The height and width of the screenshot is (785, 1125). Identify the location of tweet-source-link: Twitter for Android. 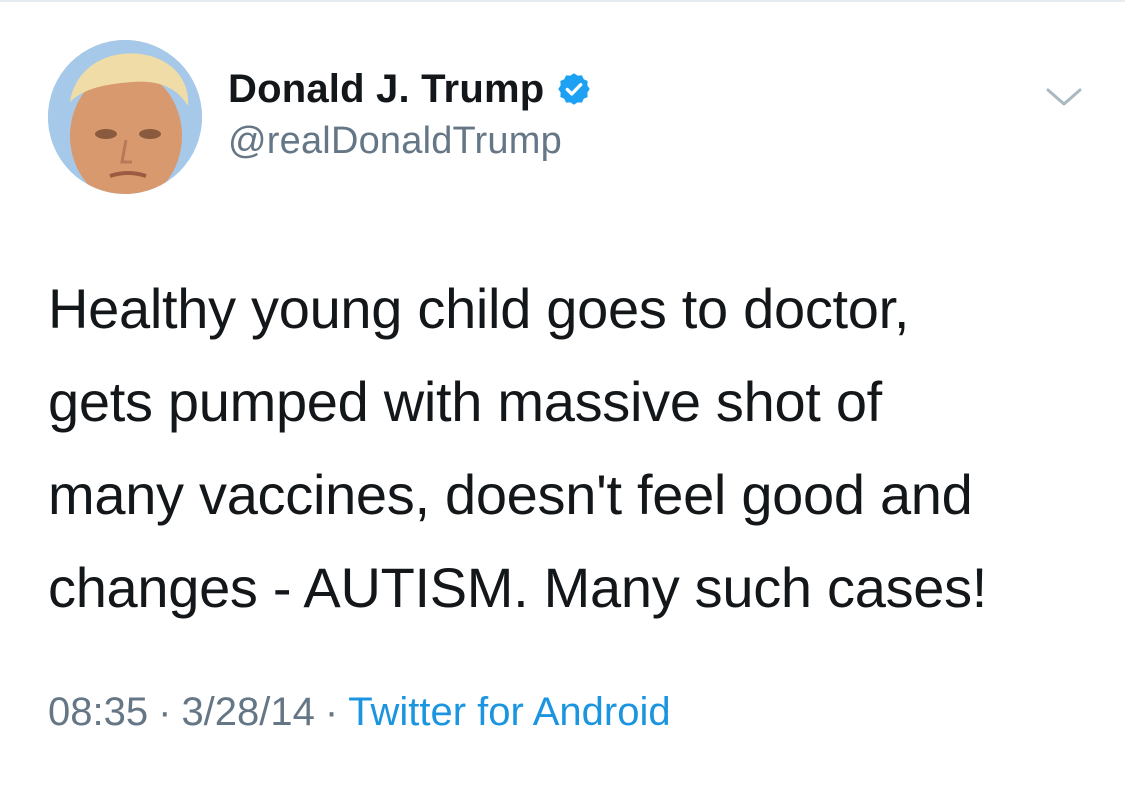
(509, 712).